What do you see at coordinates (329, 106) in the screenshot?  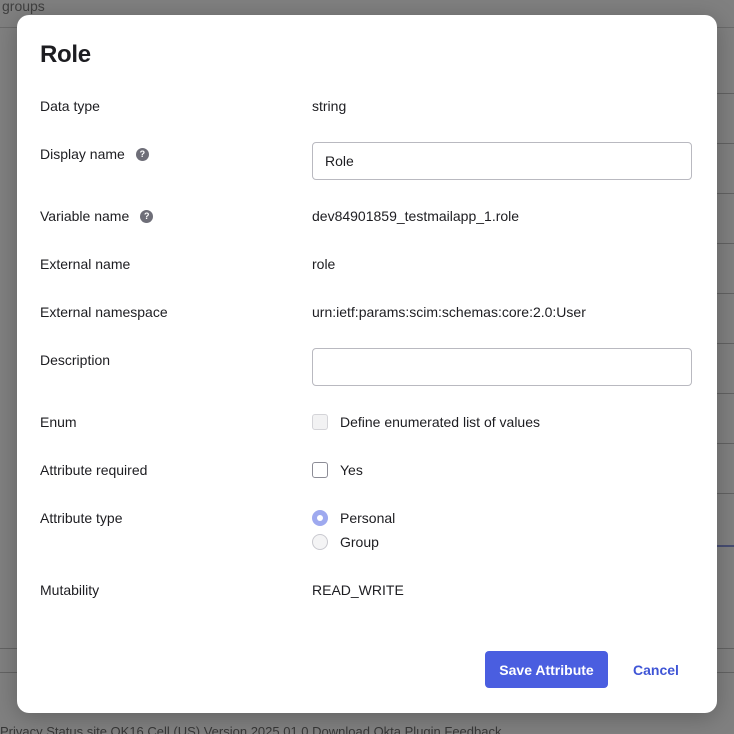 I see `data-type-value: string` at bounding box center [329, 106].